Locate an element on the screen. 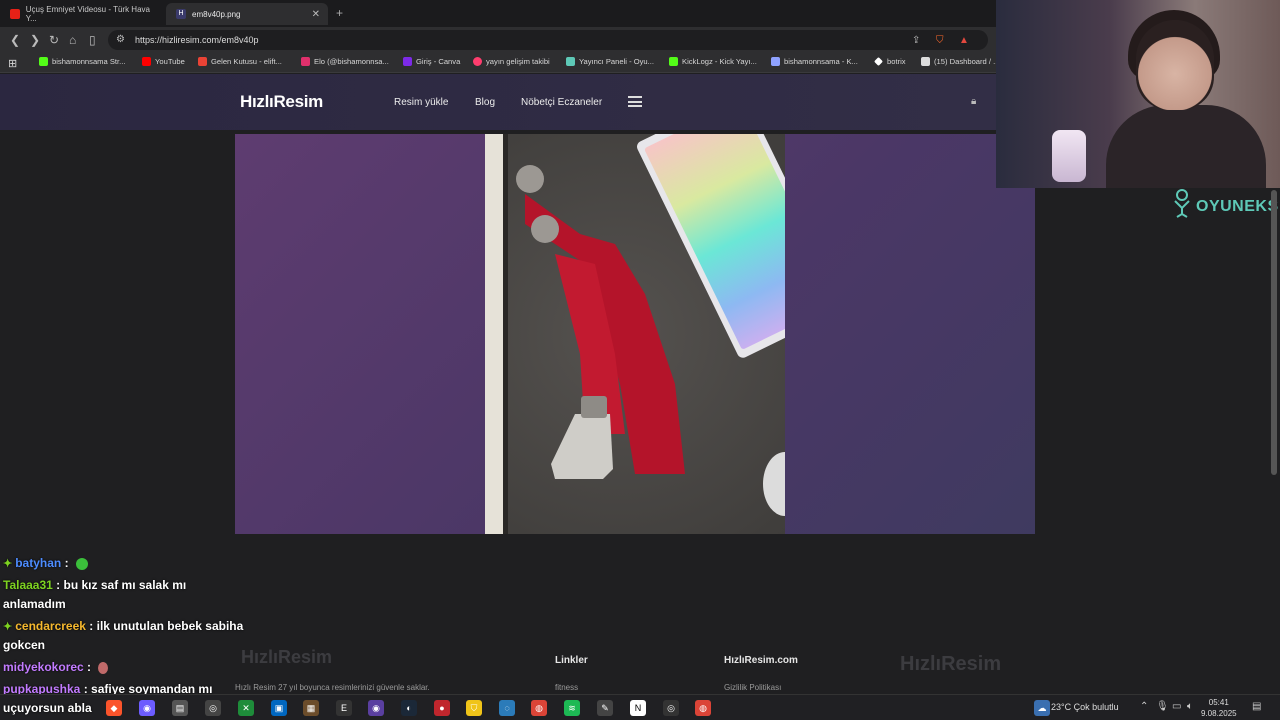  nav-link-resim-yukle: Resim yükle is located at coordinates (421, 102).